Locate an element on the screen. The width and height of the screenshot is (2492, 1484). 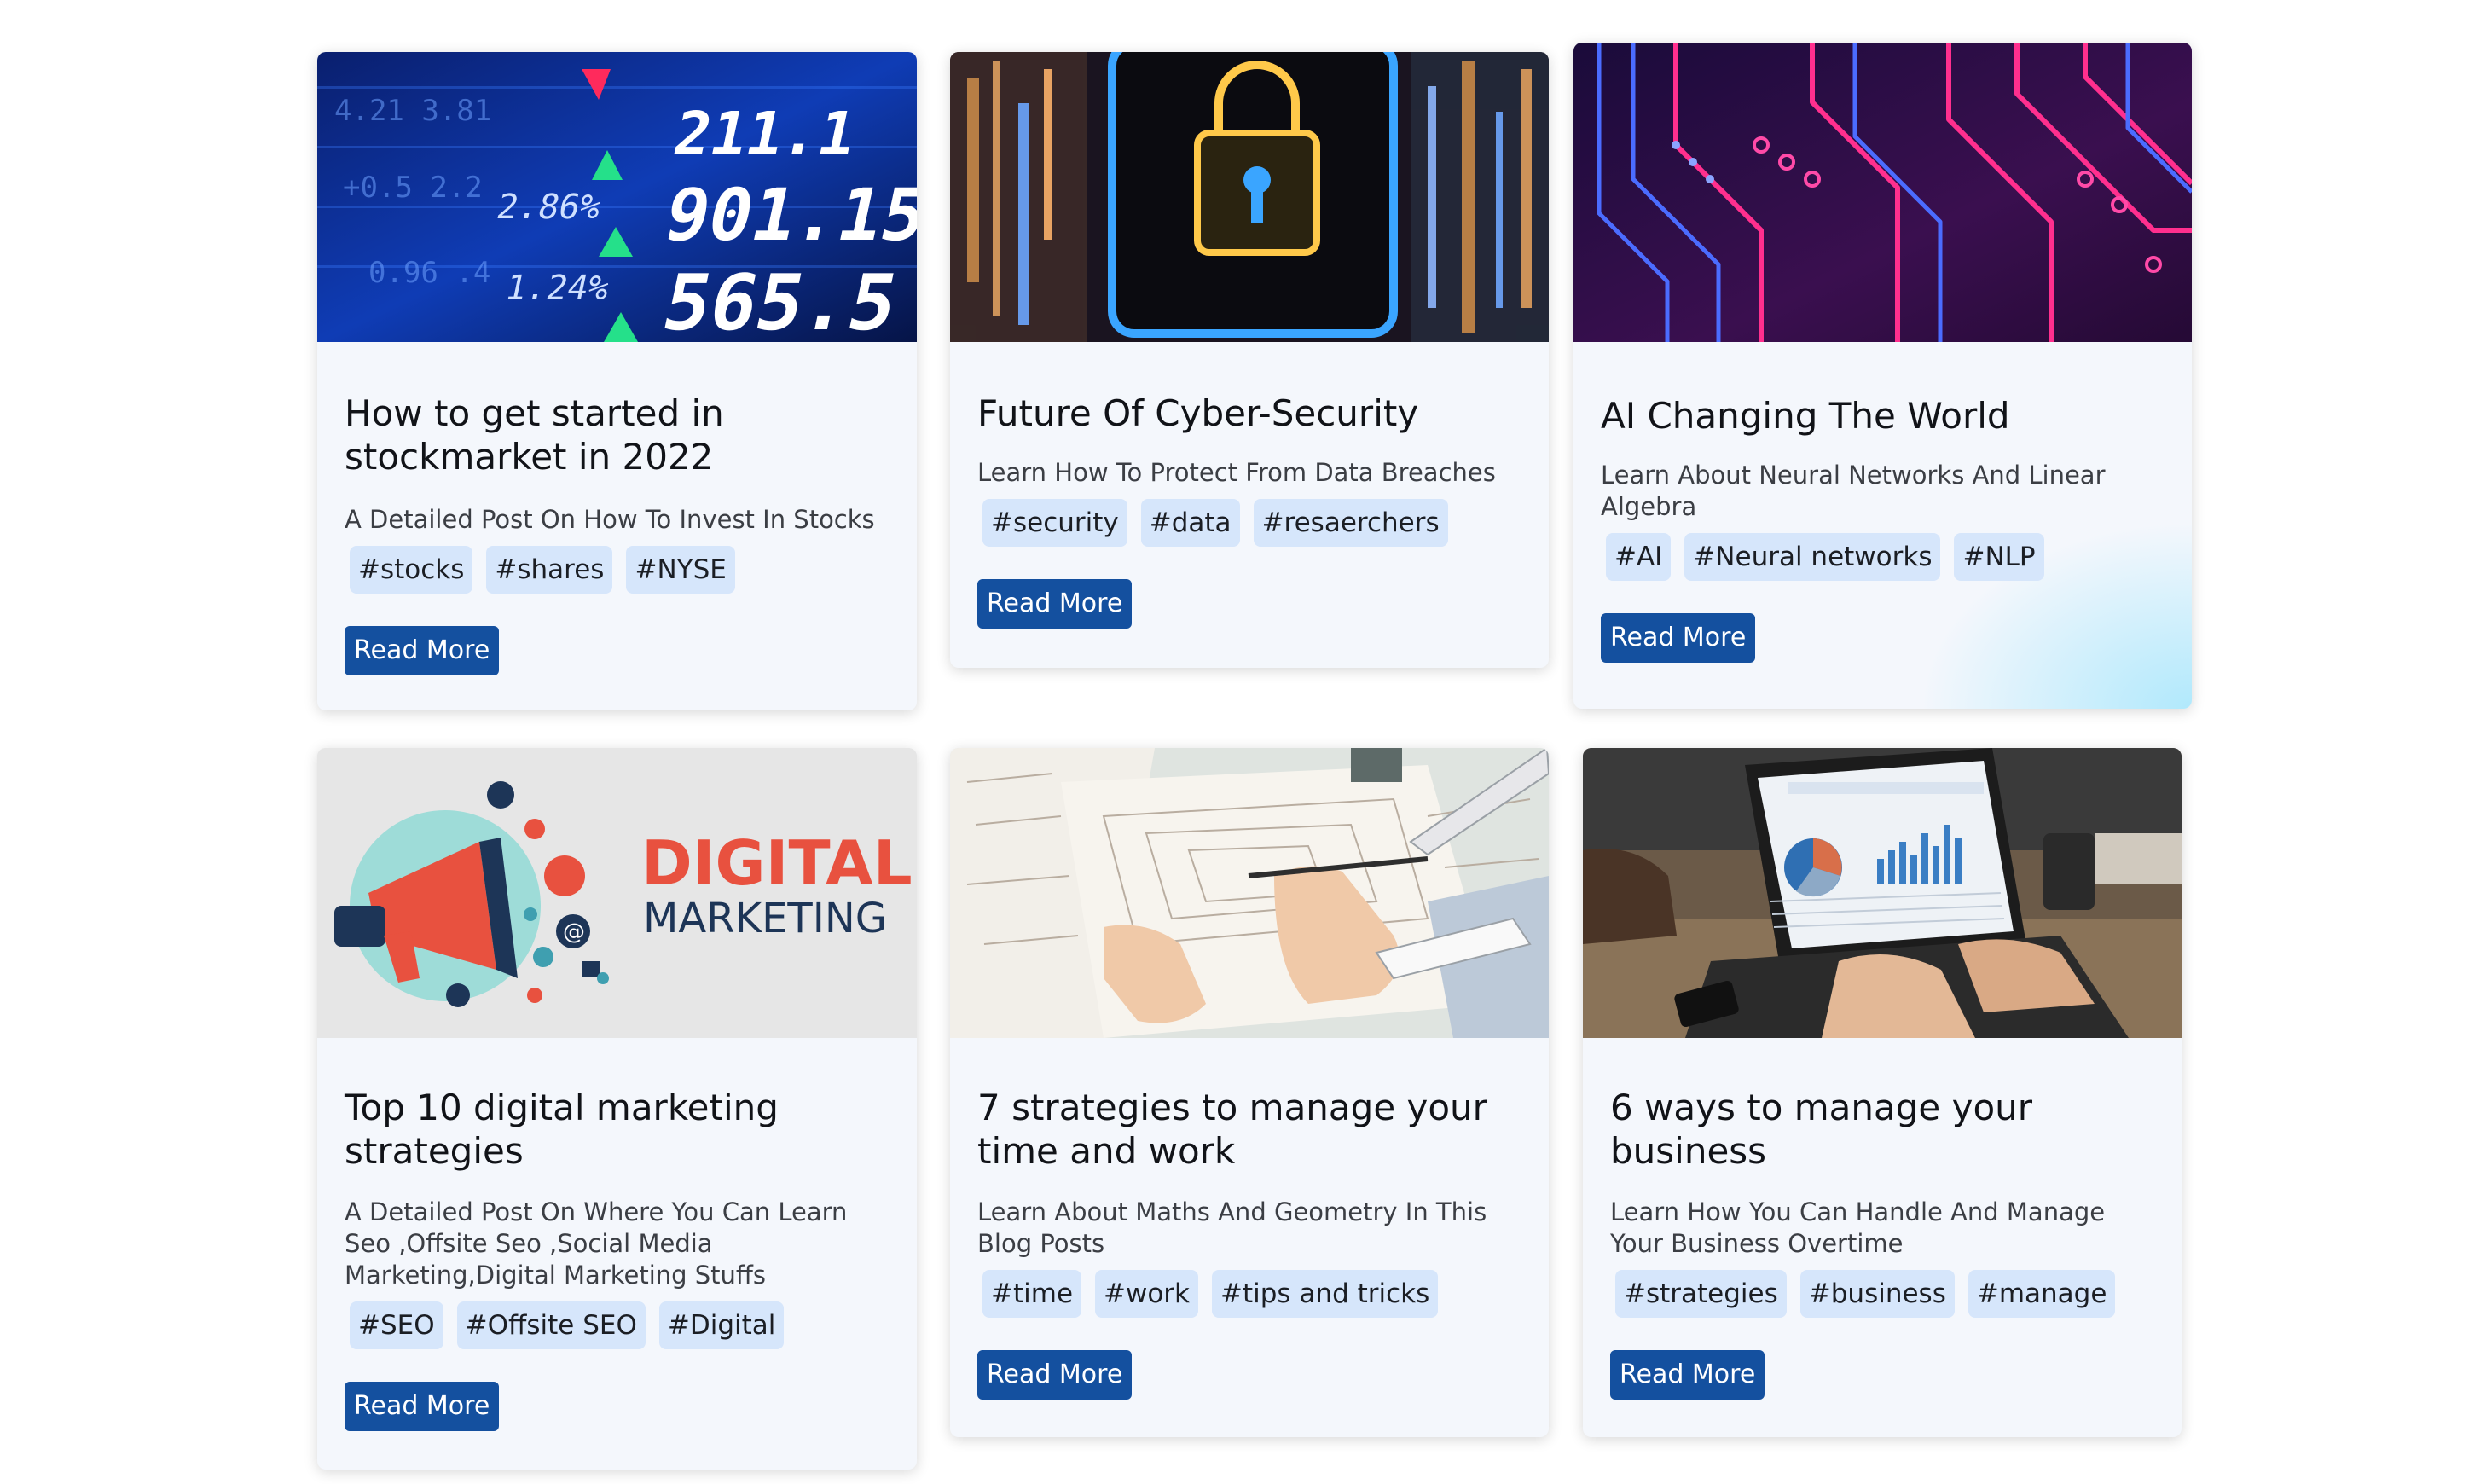
ticker-number: 211.1 is located at coordinates (765, 134).